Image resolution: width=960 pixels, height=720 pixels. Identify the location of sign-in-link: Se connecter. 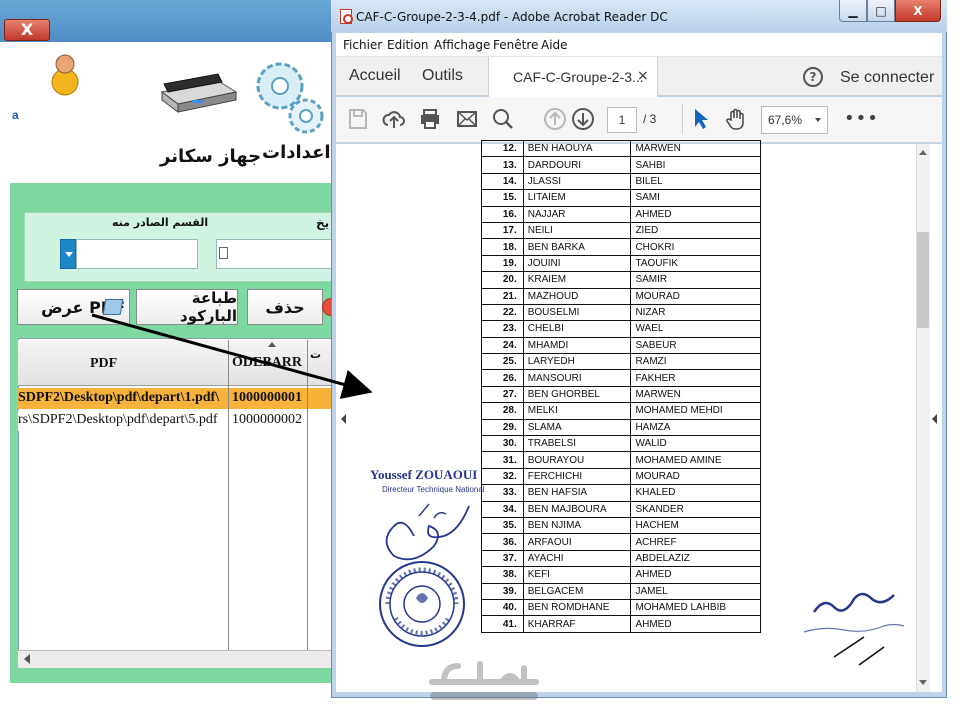
(887, 78).